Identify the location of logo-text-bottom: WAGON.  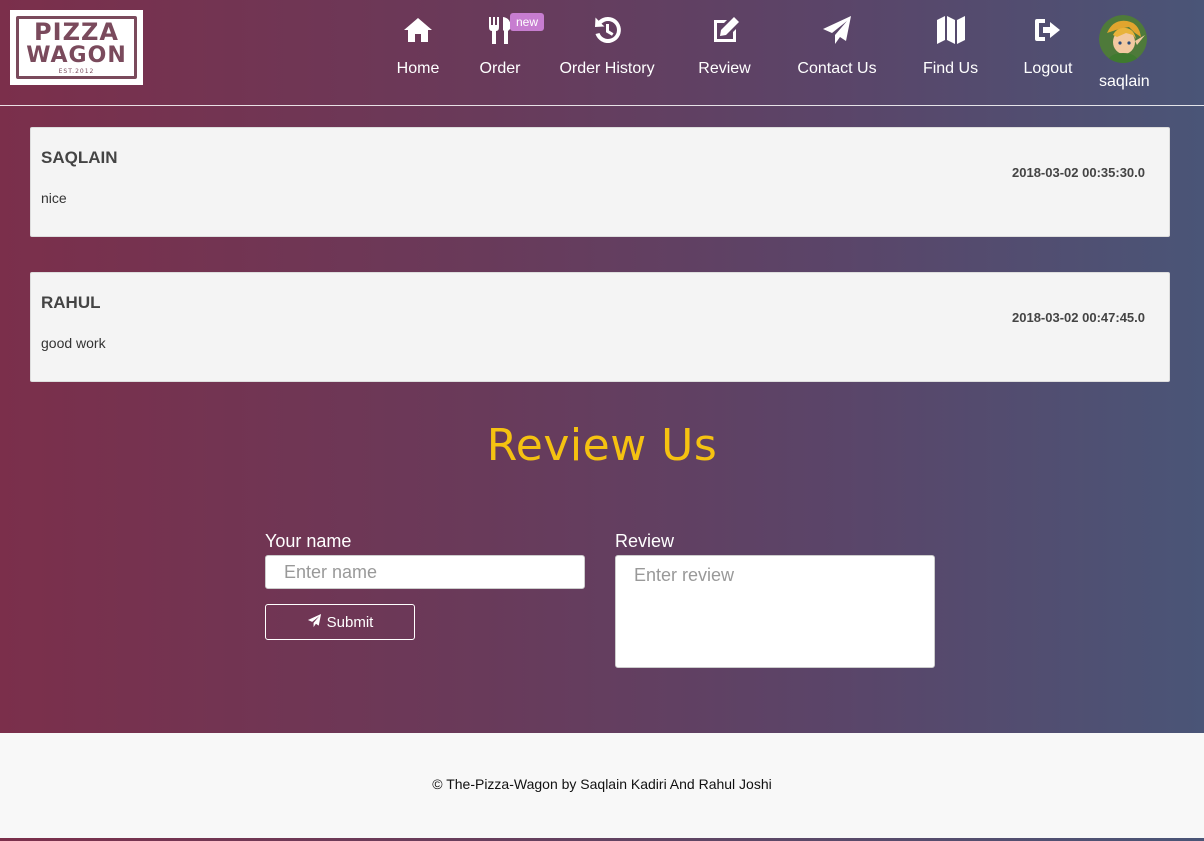
(76, 55).